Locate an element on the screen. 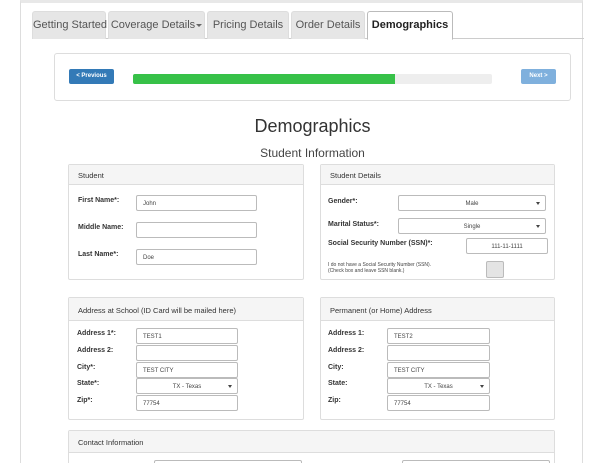 The height and width of the screenshot is (463, 596). tab-coverage-details: Coverage Details is located at coordinates (156, 25).